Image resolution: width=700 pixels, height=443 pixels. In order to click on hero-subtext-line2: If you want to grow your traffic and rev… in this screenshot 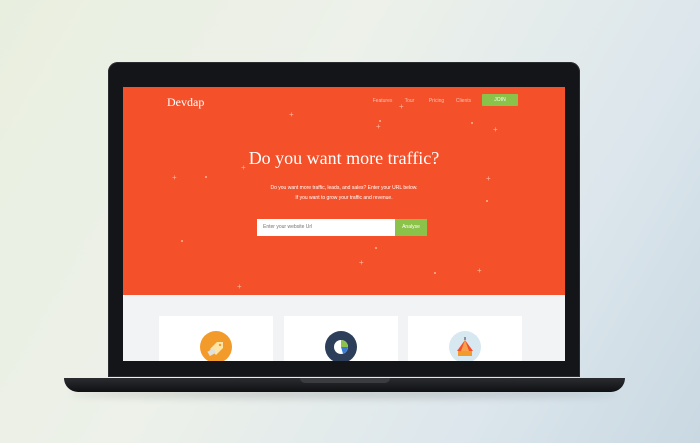, I will do `click(344, 198)`.